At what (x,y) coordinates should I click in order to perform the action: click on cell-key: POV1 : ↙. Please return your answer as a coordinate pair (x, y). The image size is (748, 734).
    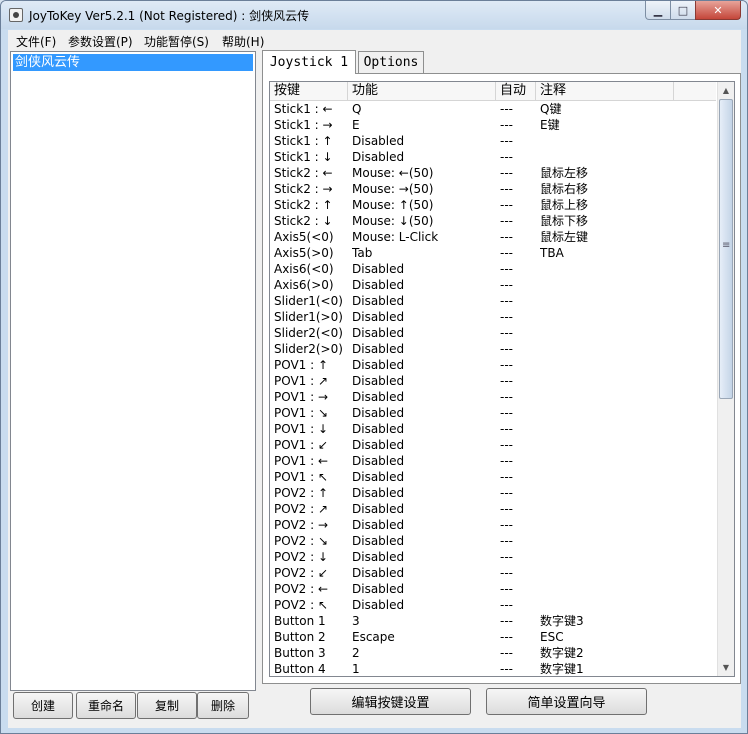
    Looking at the image, I should click on (301, 445).